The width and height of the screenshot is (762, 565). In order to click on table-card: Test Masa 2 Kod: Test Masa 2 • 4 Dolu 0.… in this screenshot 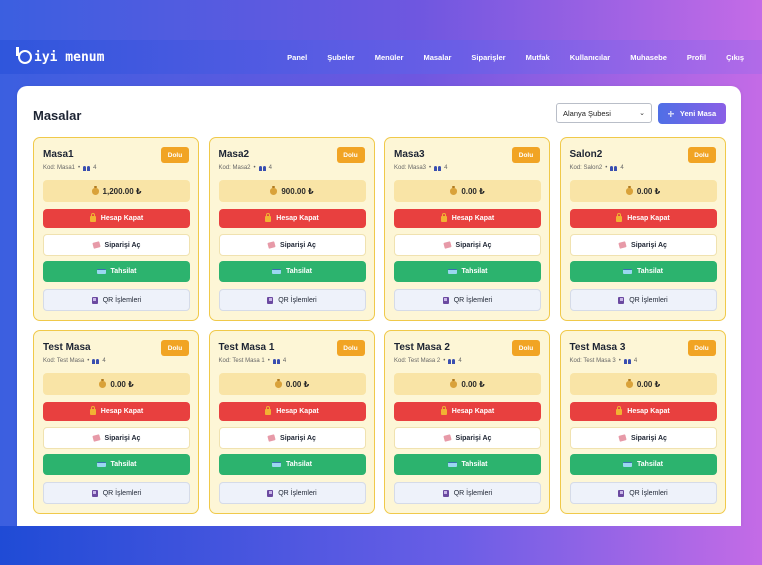, I will do `click(467, 422)`.